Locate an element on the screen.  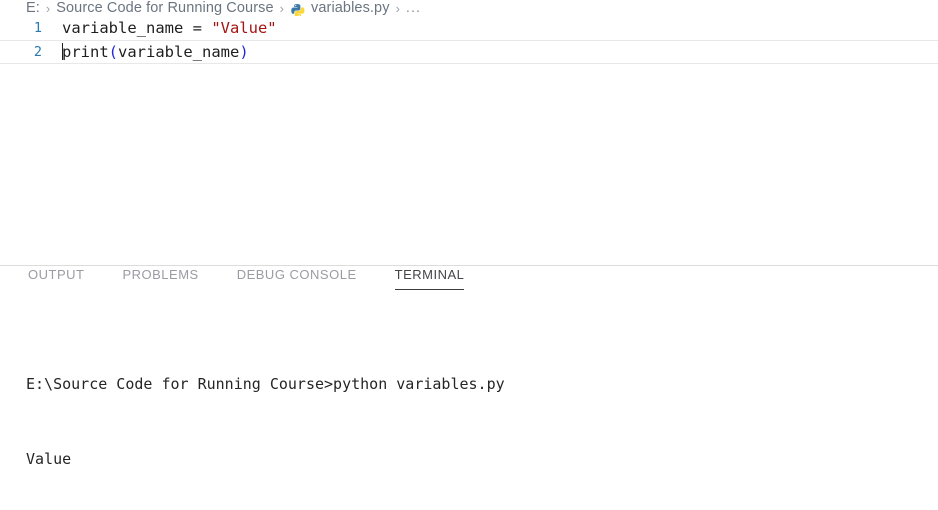
code-line-1-content: variable_name = "Value" is located at coordinates (169, 28).